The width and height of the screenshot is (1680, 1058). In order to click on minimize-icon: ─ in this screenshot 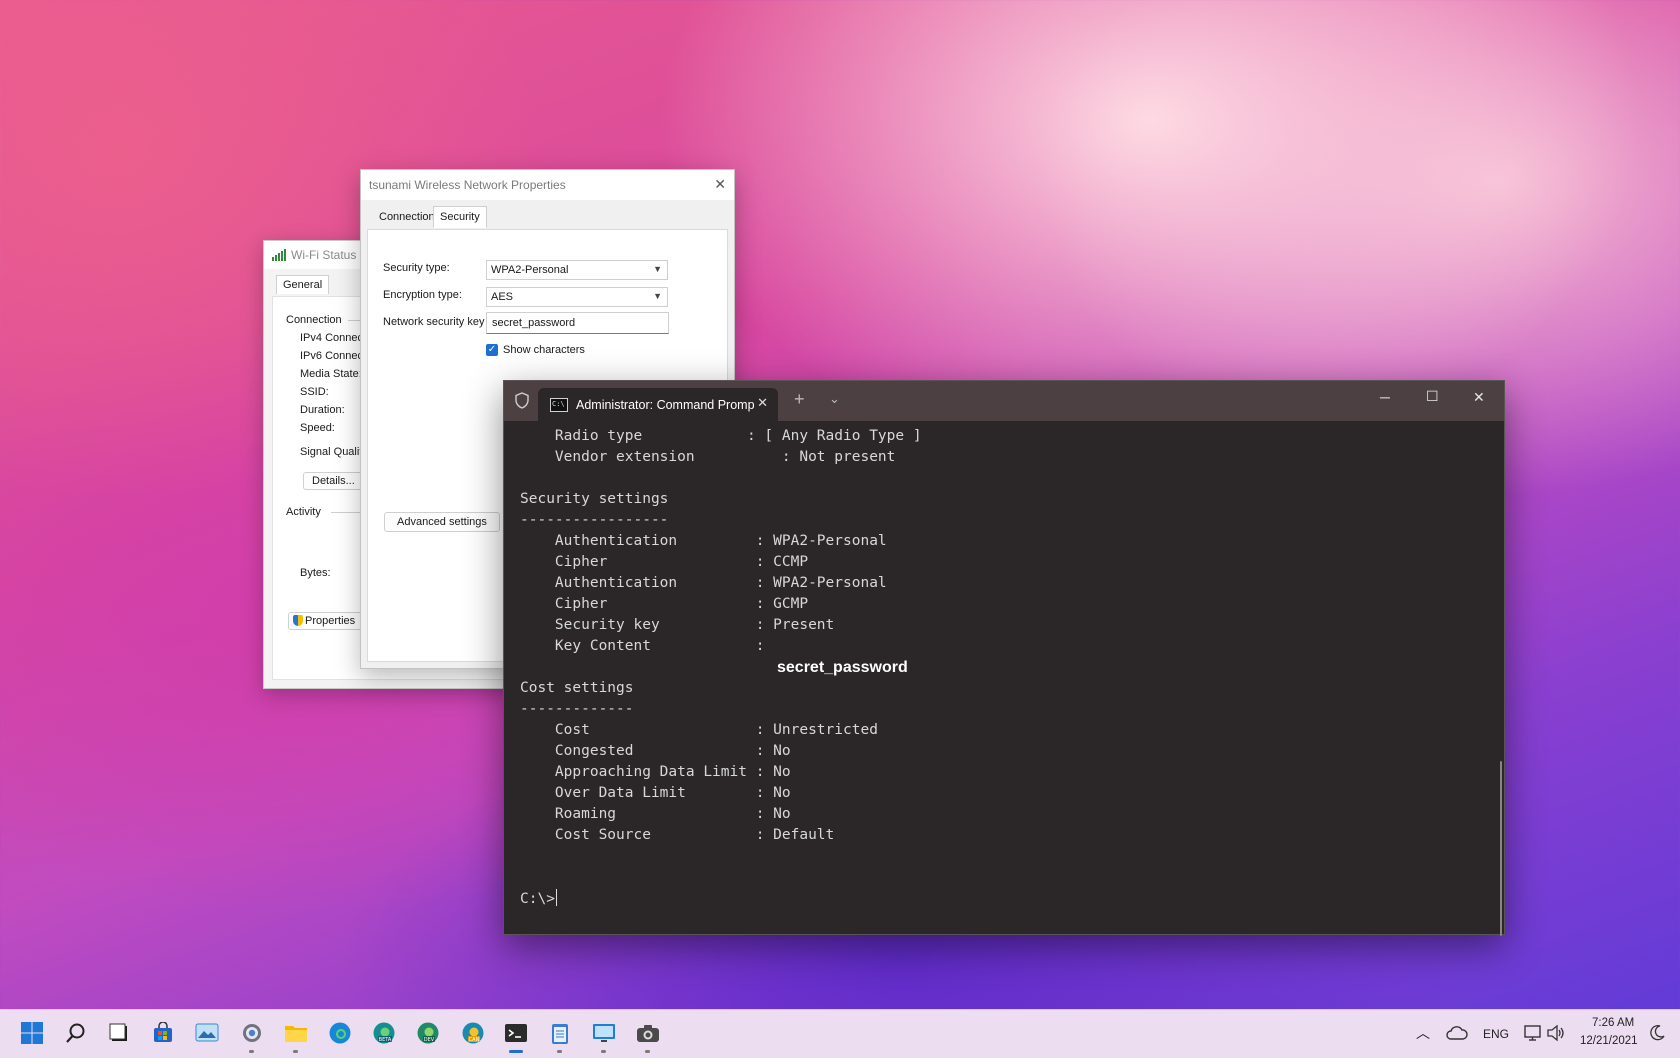, I will do `click(1385, 397)`.